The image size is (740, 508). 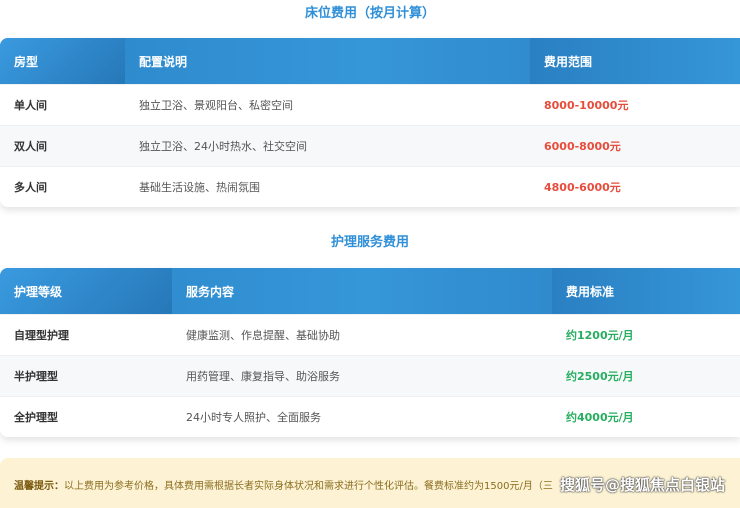 I want to click on care-fee-title: 护理服务费用, so click(x=369, y=242).